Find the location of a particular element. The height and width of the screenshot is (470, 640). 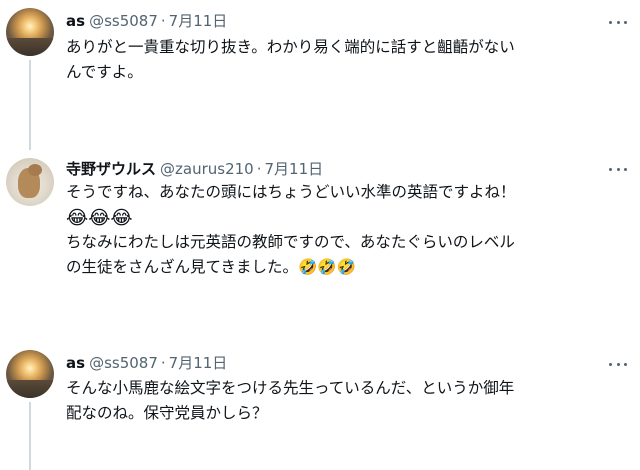

tweet-emoji-line: 😂😂😂 is located at coordinates (99, 218).